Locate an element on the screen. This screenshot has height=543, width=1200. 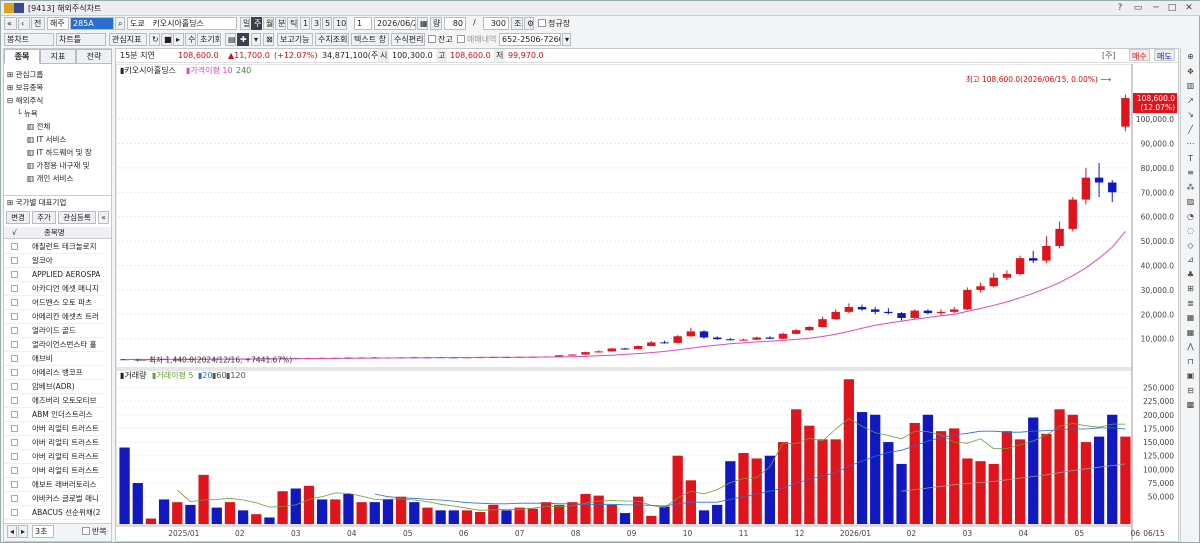
period-tab: 틱 is located at coordinates (292, 23).